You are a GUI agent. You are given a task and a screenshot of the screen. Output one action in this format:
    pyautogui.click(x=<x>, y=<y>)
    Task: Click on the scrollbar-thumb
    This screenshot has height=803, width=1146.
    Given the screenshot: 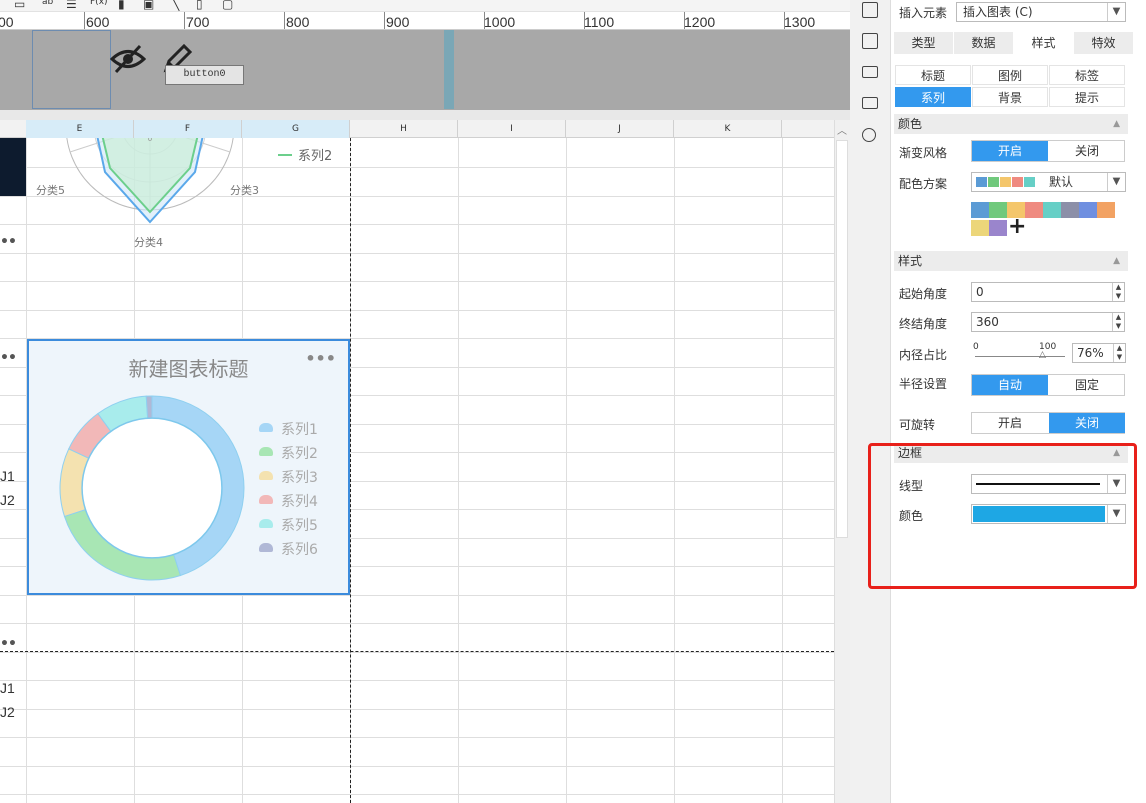 What is the action you would take?
    pyautogui.click(x=842, y=339)
    